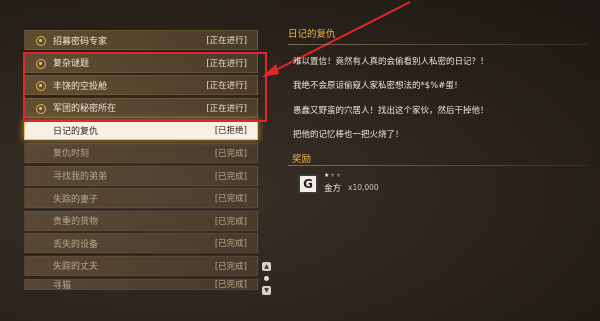  I want to click on quest-name: 寻找我的弟弟, so click(80, 177).